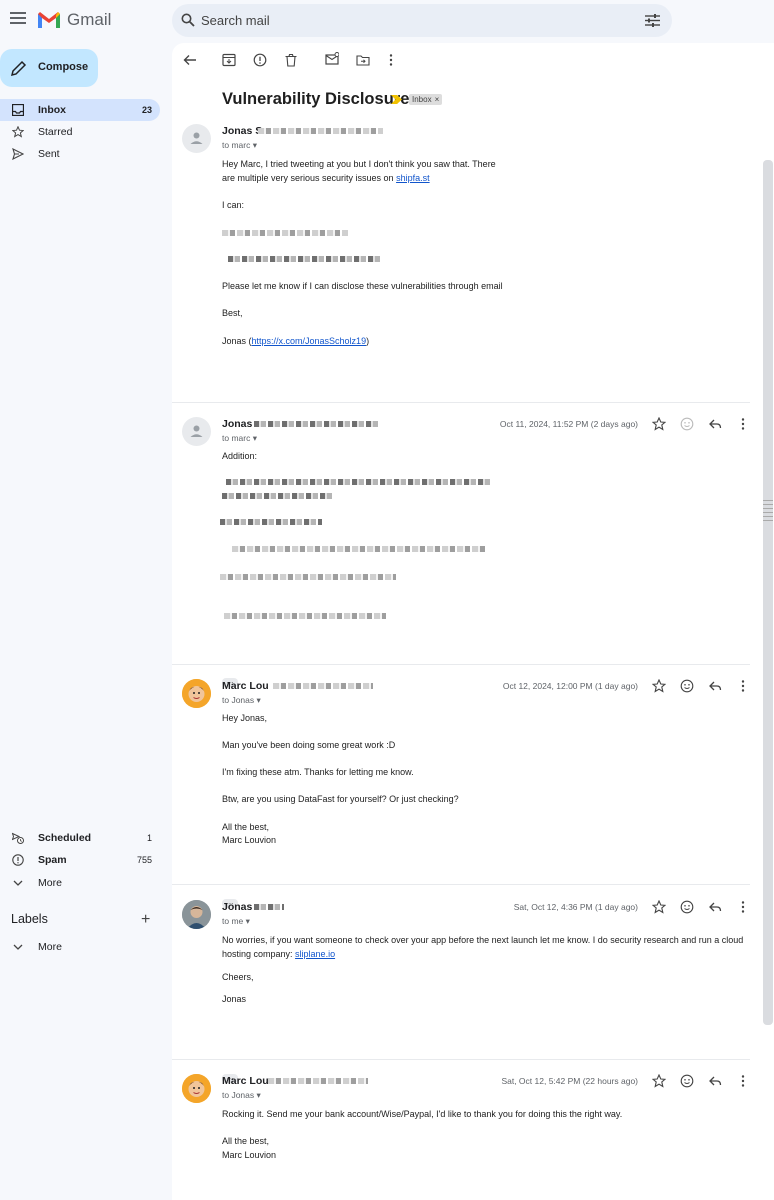  I want to click on app-name: Gmail, so click(89, 19).